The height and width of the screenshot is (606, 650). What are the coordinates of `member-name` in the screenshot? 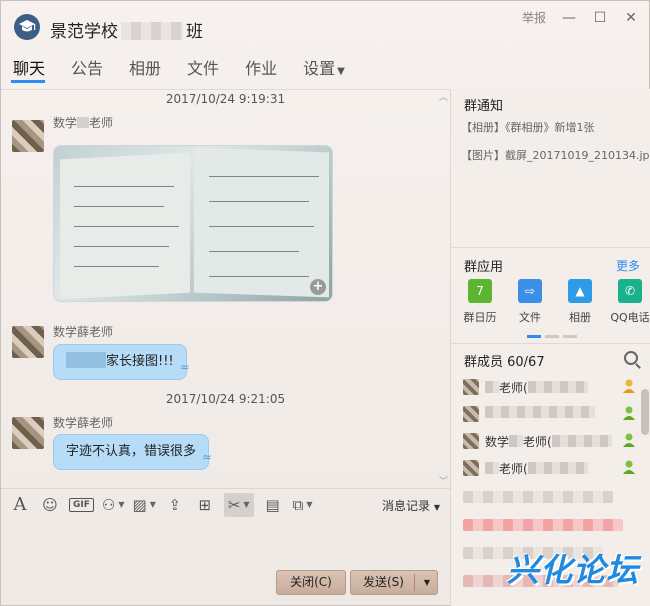 It's located at (540, 413).